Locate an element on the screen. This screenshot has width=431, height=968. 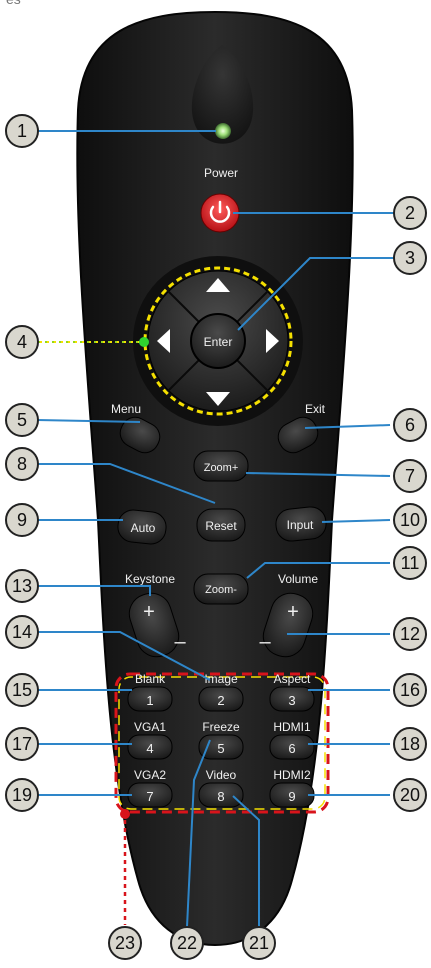
svg-text: 7 is located at coordinates (410, 476).